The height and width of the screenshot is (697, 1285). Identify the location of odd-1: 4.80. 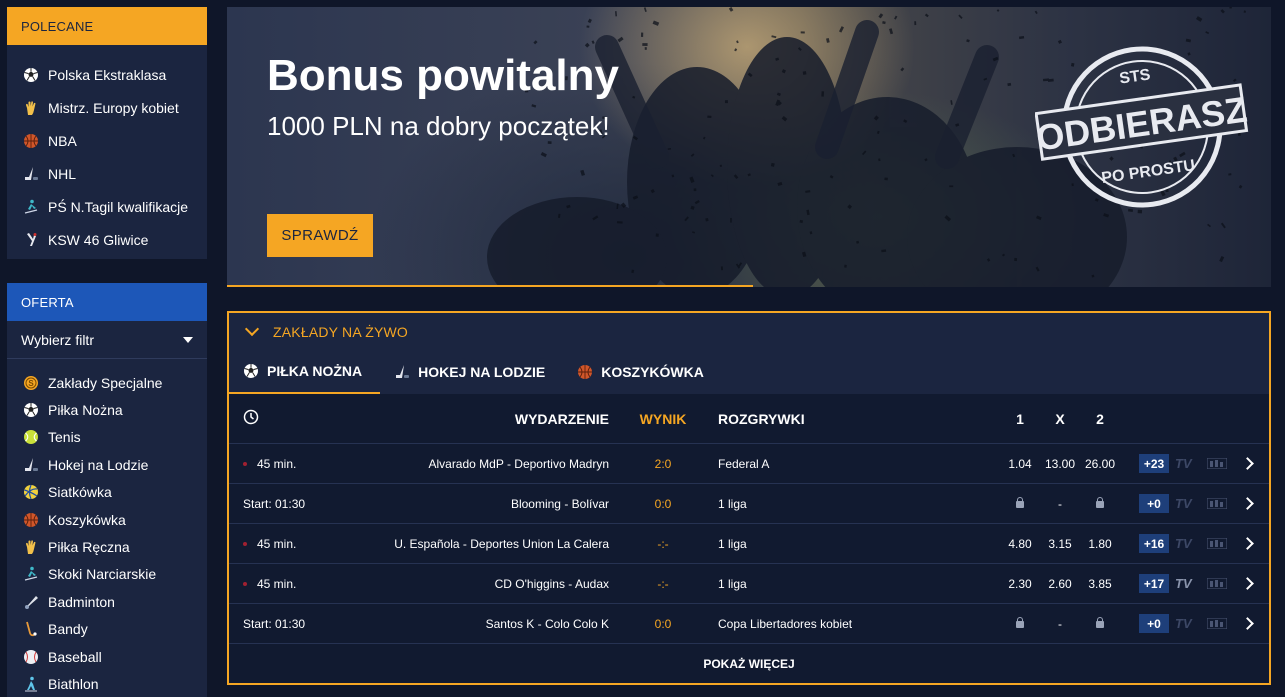
(1020, 544).